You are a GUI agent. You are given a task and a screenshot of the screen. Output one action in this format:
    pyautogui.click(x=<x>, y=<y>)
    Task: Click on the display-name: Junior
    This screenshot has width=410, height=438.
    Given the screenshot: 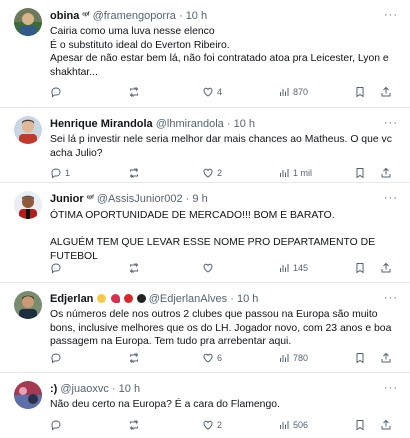 What is the action you would take?
    pyautogui.click(x=67, y=199)
    